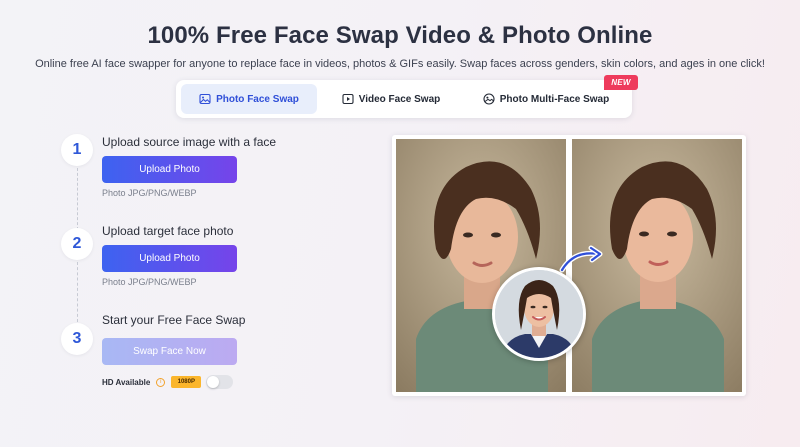 This screenshot has height=447, width=800. What do you see at coordinates (189, 142) in the screenshot?
I see `step-1-title: Upload source image with a face` at bounding box center [189, 142].